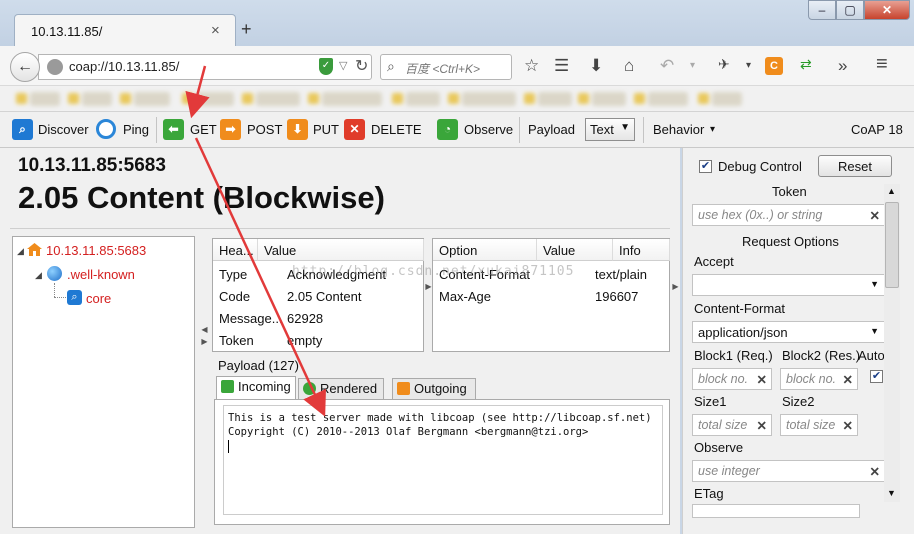 This screenshot has width=914, height=534. What do you see at coordinates (876, 376) in the screenshot?
I see `auto-checkbox: ✔` at bounding box center [876, 376].